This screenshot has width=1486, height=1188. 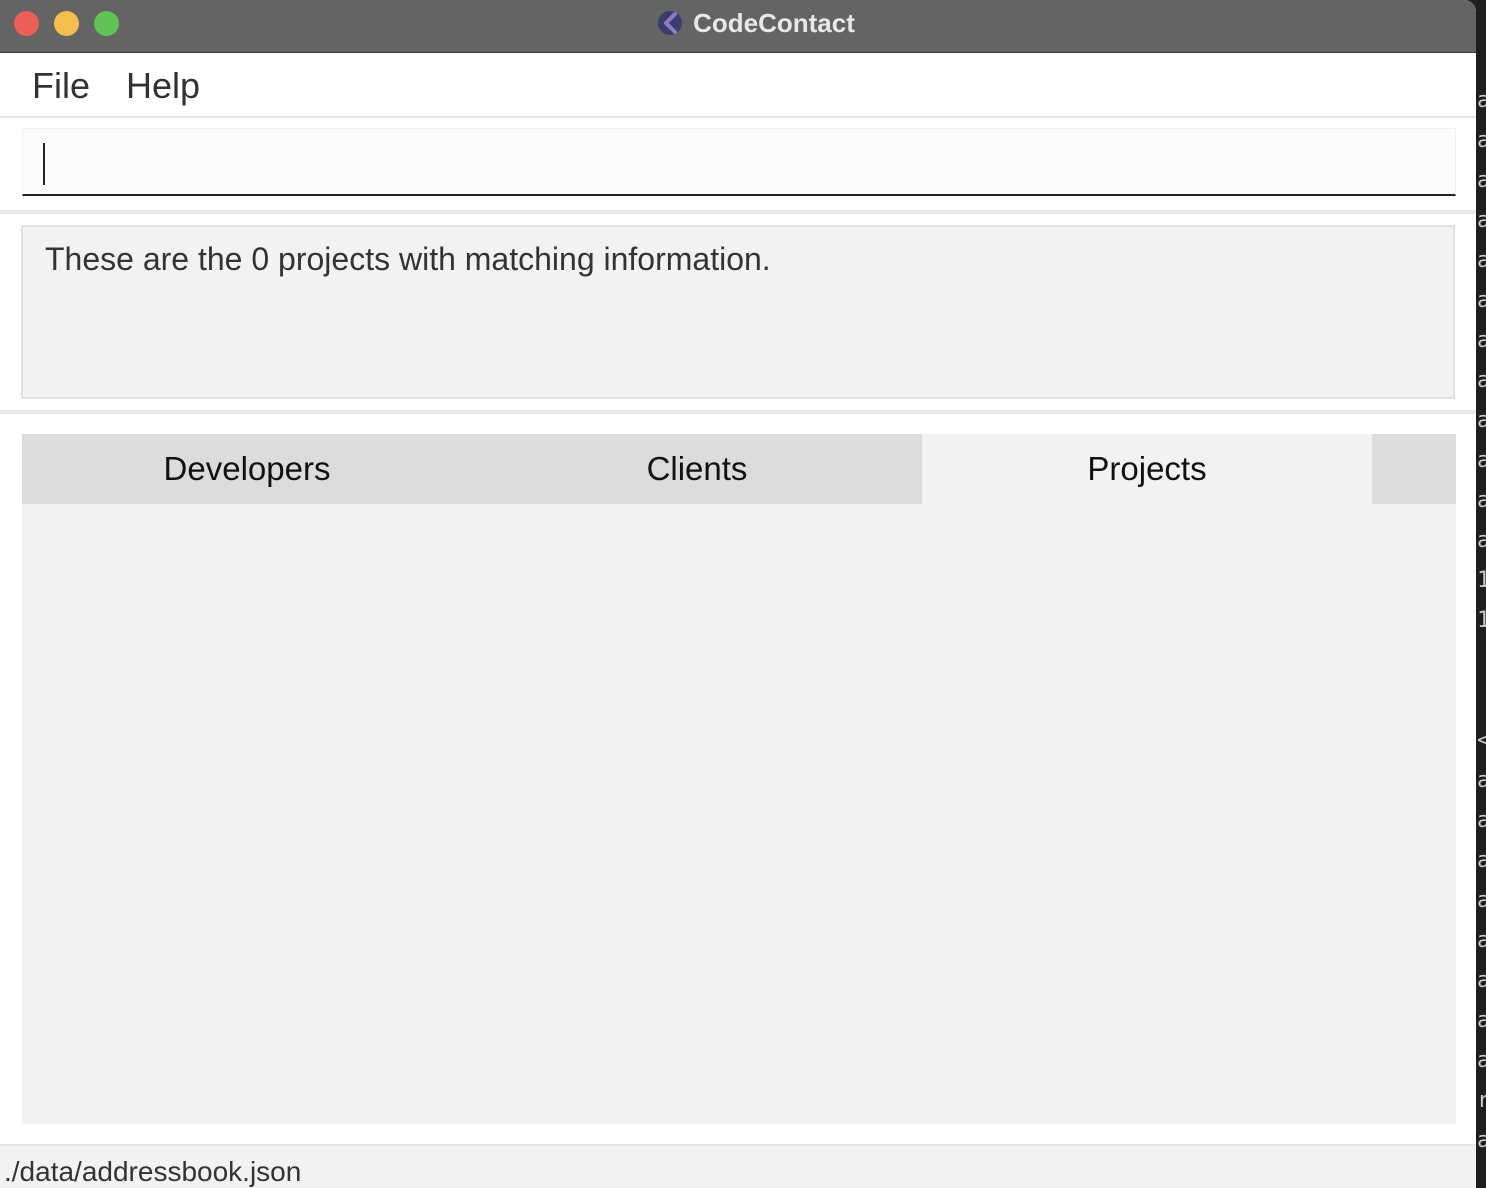 I want to click on save-location-path: ./data/addressbook.json, so click(x=153, y=1171).